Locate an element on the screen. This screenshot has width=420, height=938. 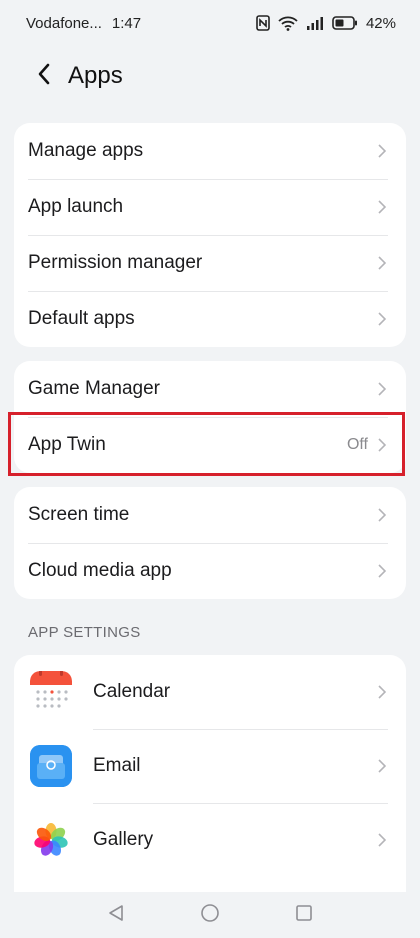
header: Apps is located at coordinates (210, 76).